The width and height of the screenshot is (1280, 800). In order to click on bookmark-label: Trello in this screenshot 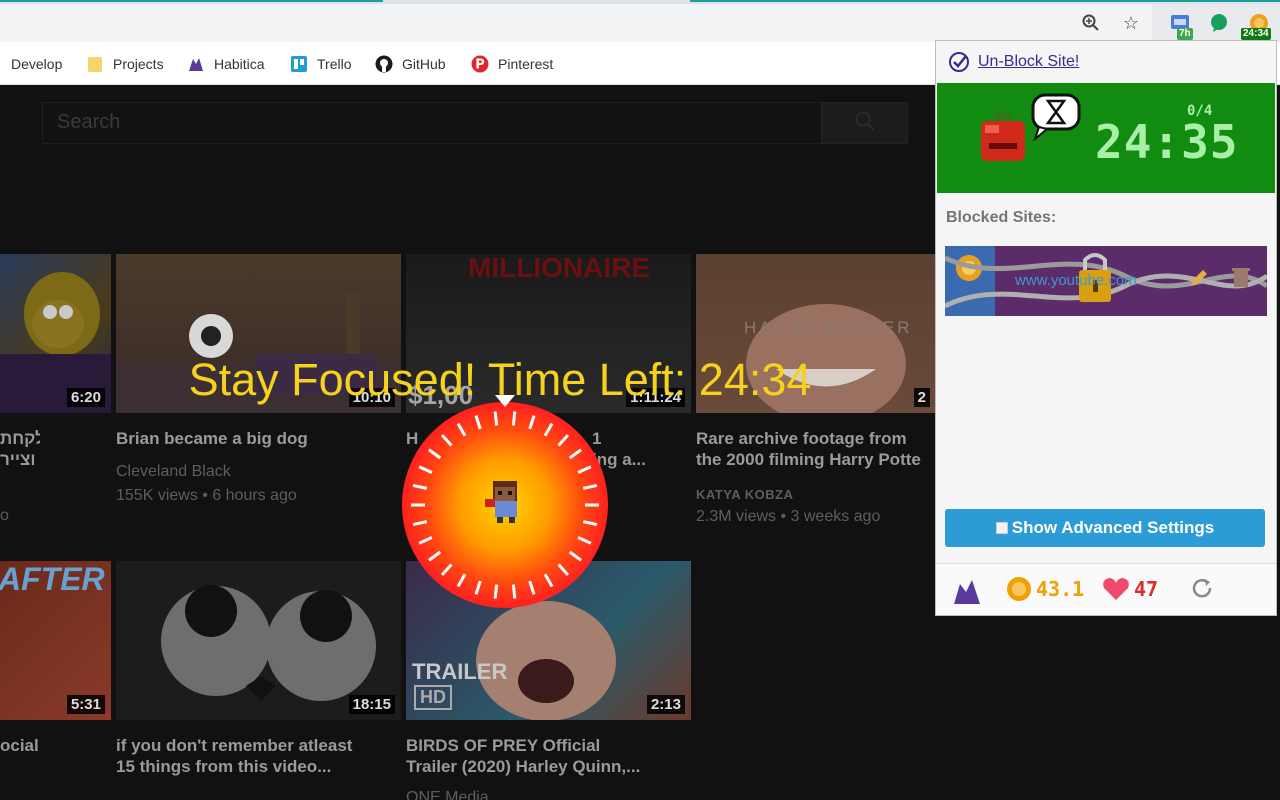, I will do `click(334, 64)`.